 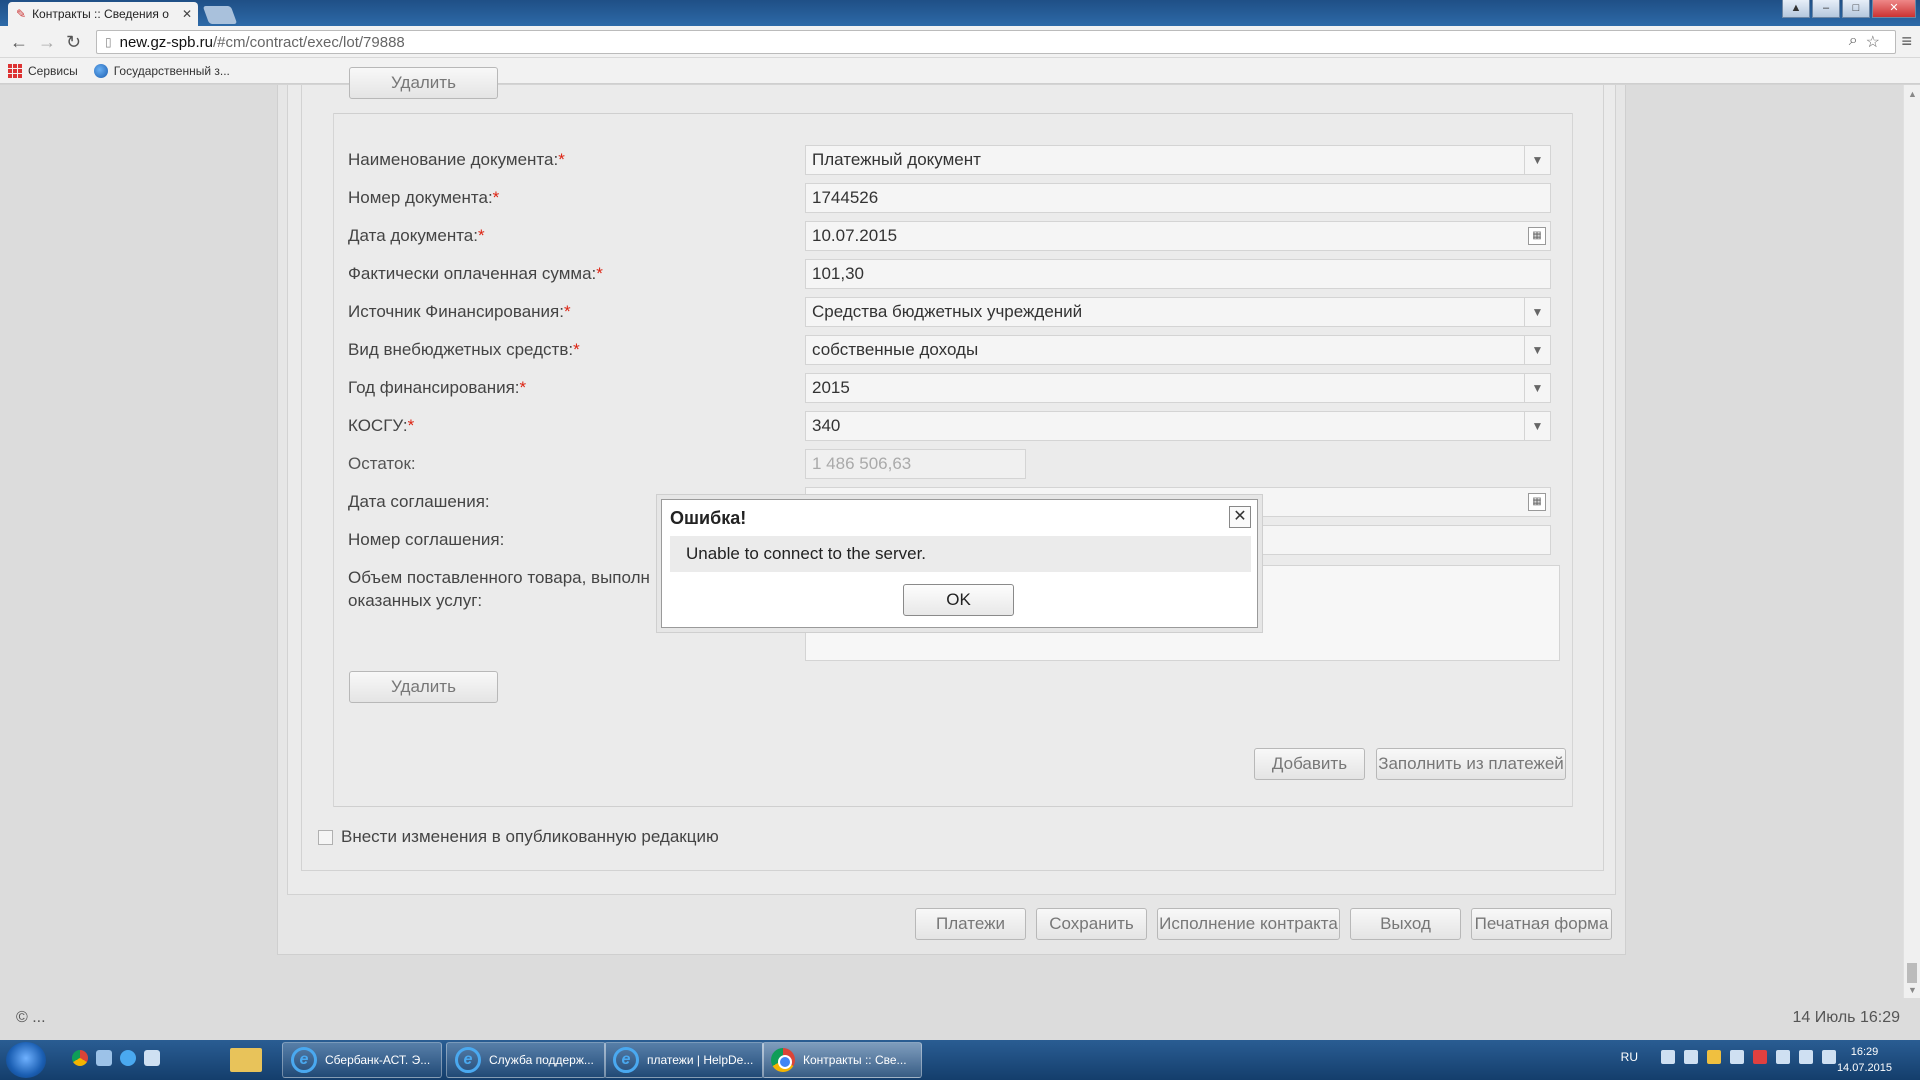 What do you see at coordinates (970, 924) in the screenshot?
I see `payments-button: Платежи` at bounding box center [970, 924].